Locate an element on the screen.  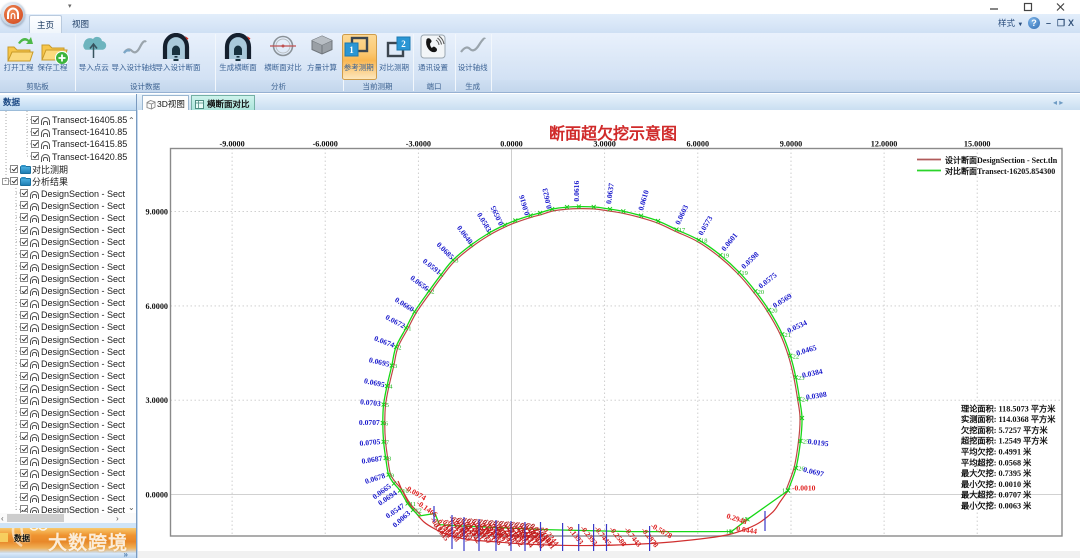
svg-text: 19 is located at coordinates (726, 256).